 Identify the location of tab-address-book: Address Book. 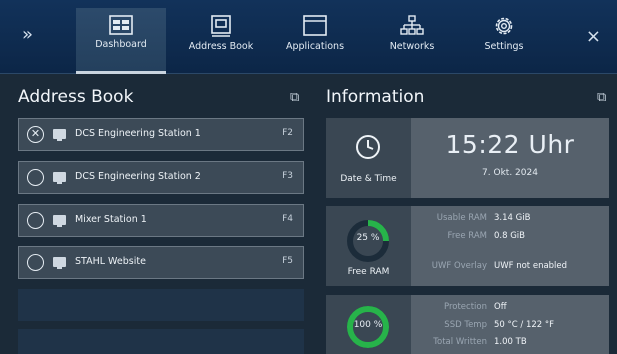
(221, 39).